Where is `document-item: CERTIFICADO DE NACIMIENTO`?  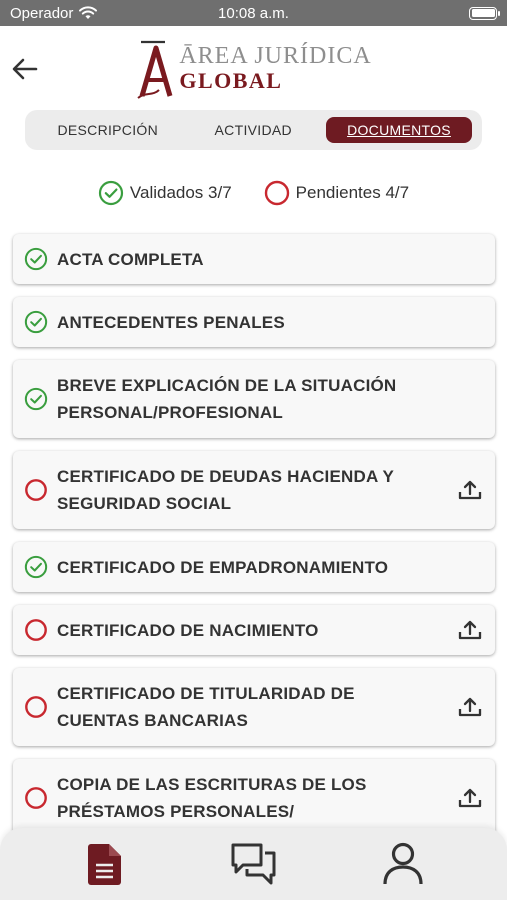
document-item: CERTIFICADO DE NACIMIENTO is located at coordinates (254, 630).